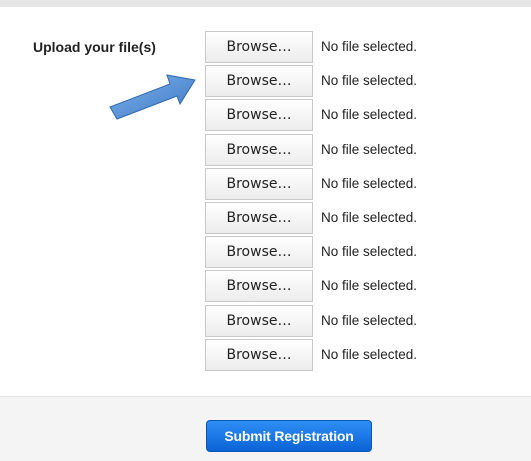 This screenshot has height=461, width=531. I want to click on pointer-arrow-icon, so click(152, 97).